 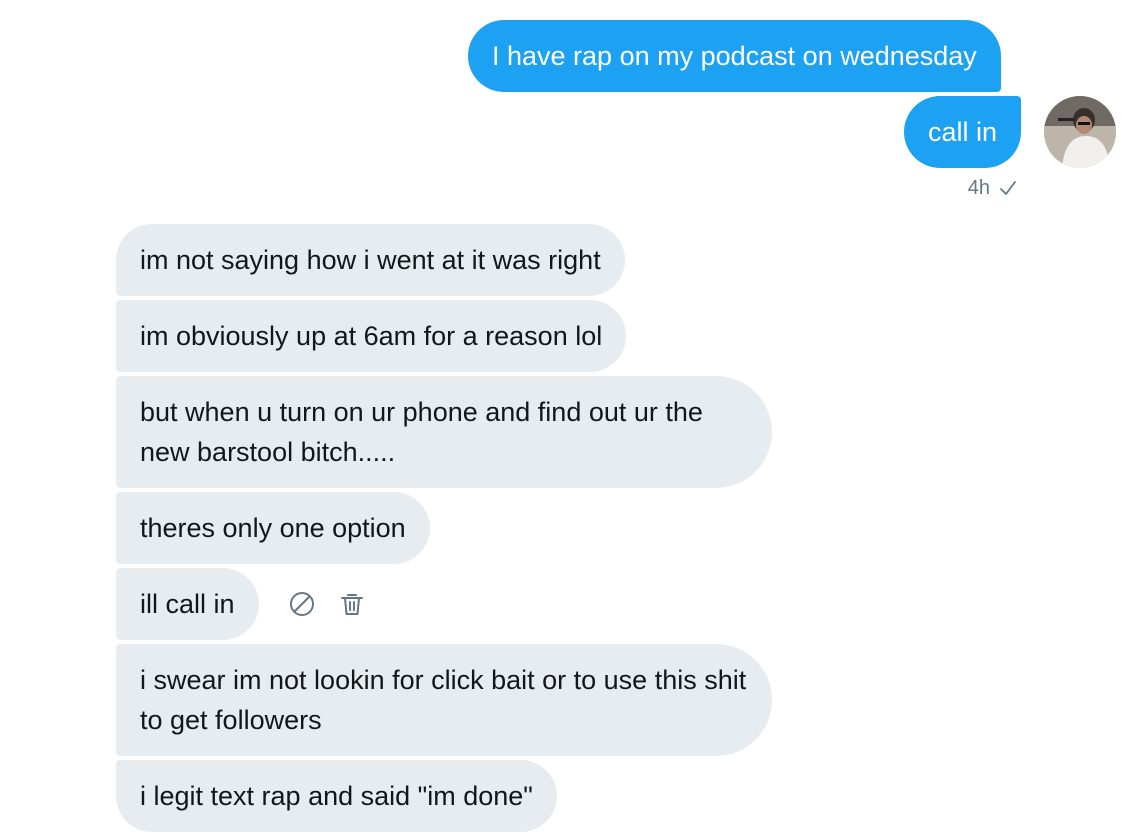 I want to click on outgoing-message: I have rap on my podcast on wednesday, so click(x=734, y=56).